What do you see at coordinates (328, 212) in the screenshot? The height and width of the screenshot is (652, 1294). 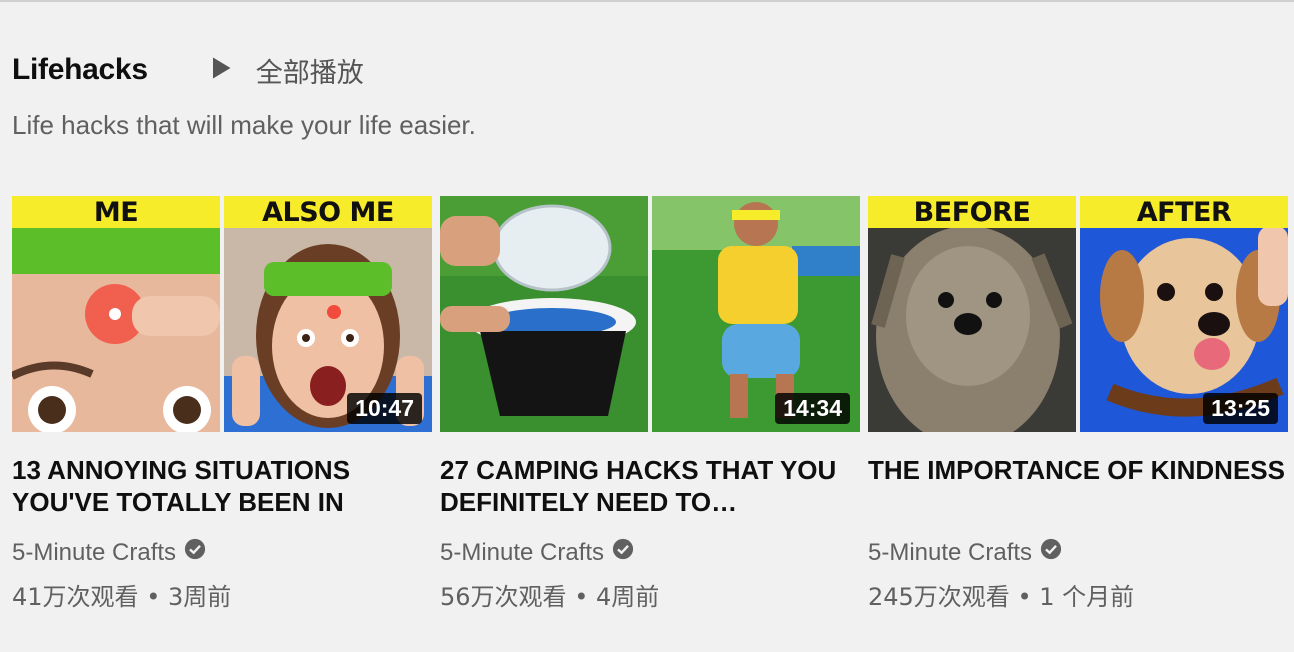 I see `thumbnail-banner-right: ALSO ME` at bounding box center [328, 212].